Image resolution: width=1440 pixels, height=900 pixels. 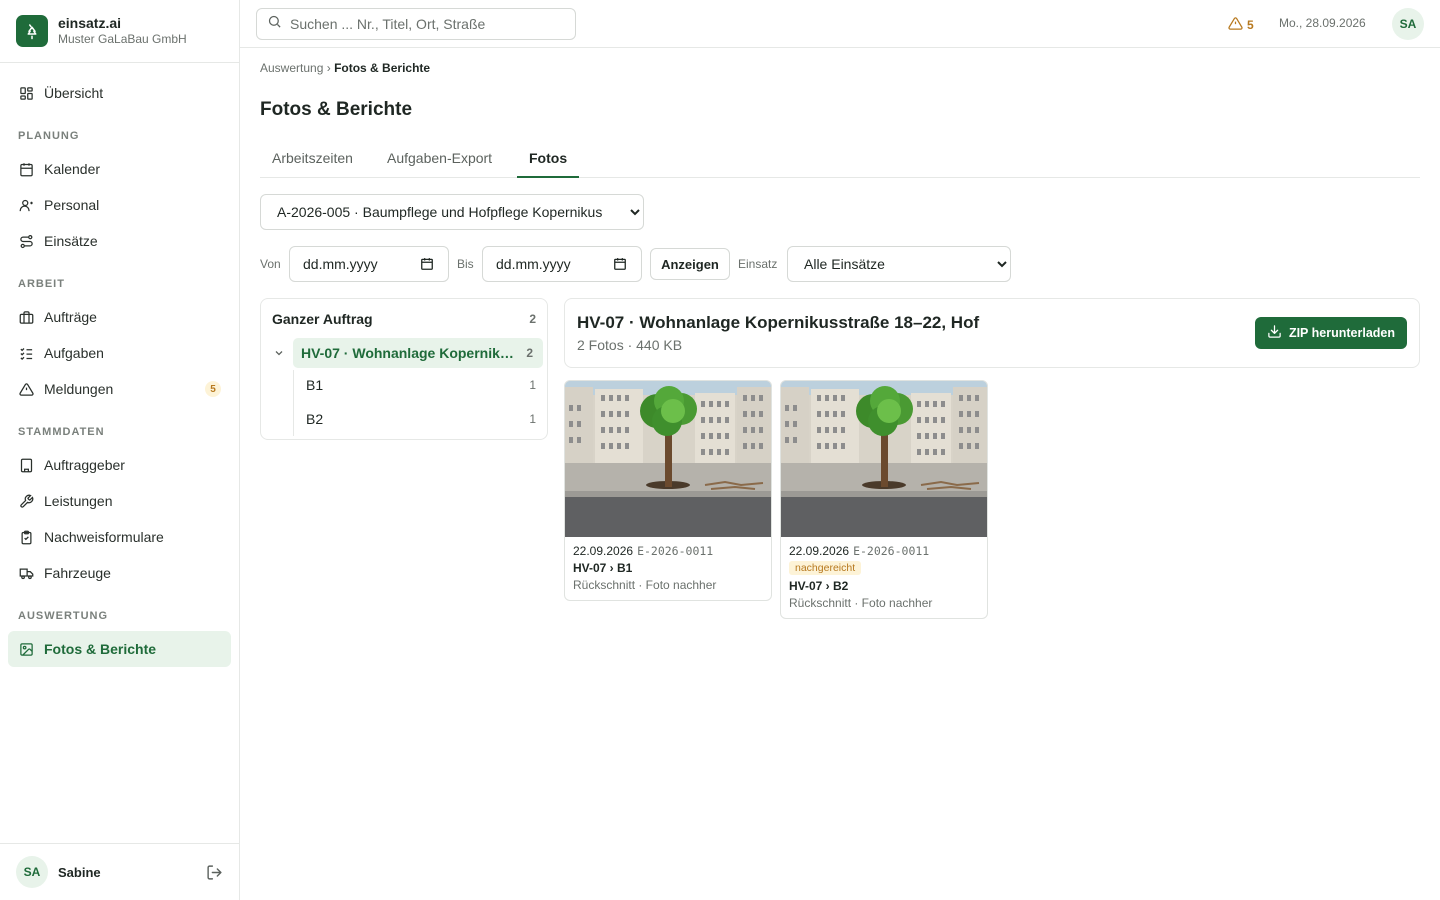 What do you see at coordinates (270, 264) in the screenshot?
I see `from-label: Von` at bounding box center [270, 264].